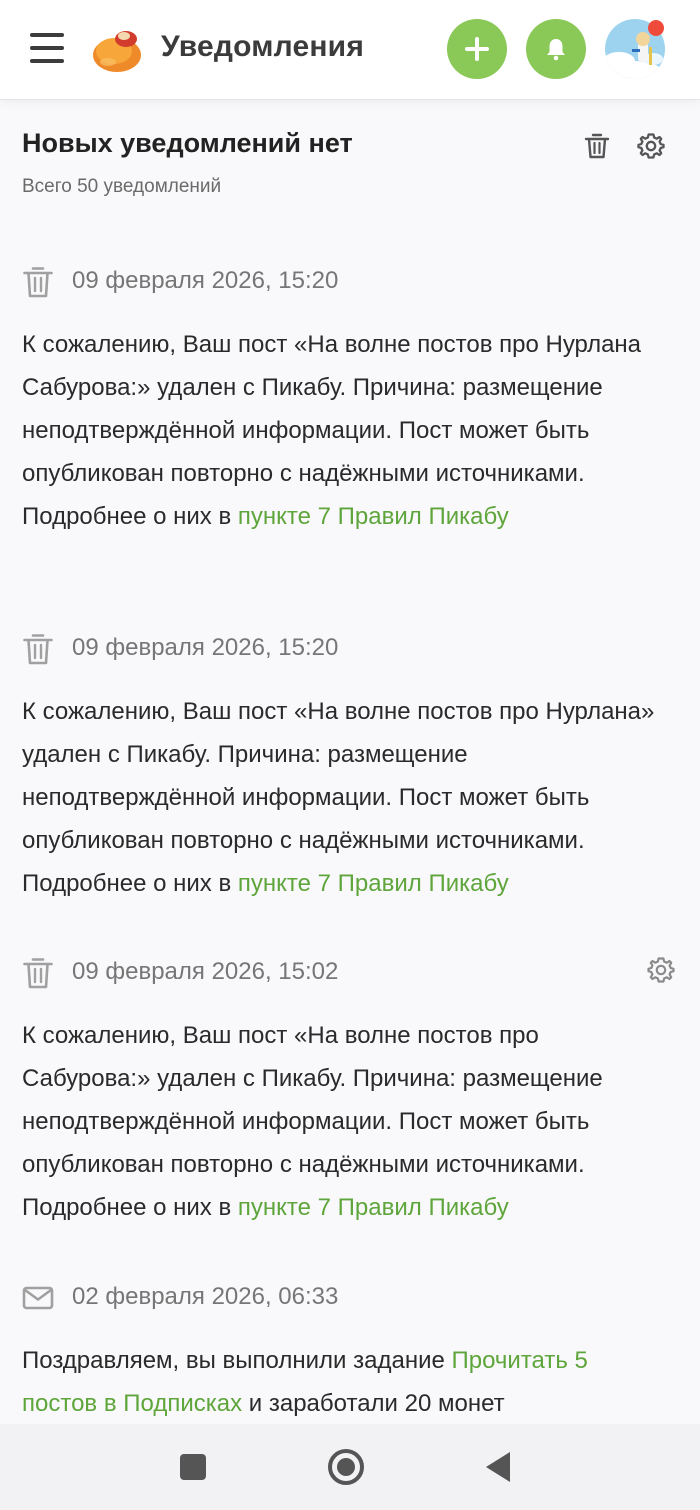  I want to click on no-new-notifications-title: Новых уведомлений нет, so click(187, 143).